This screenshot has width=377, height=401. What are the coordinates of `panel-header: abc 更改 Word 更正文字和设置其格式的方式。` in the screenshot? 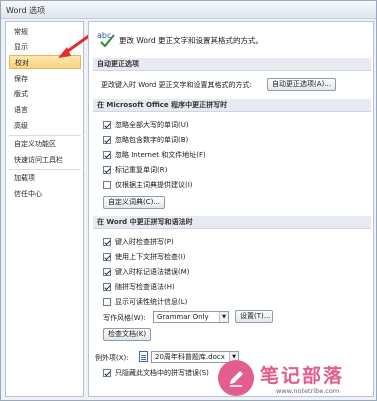 It's located at (233, 40).